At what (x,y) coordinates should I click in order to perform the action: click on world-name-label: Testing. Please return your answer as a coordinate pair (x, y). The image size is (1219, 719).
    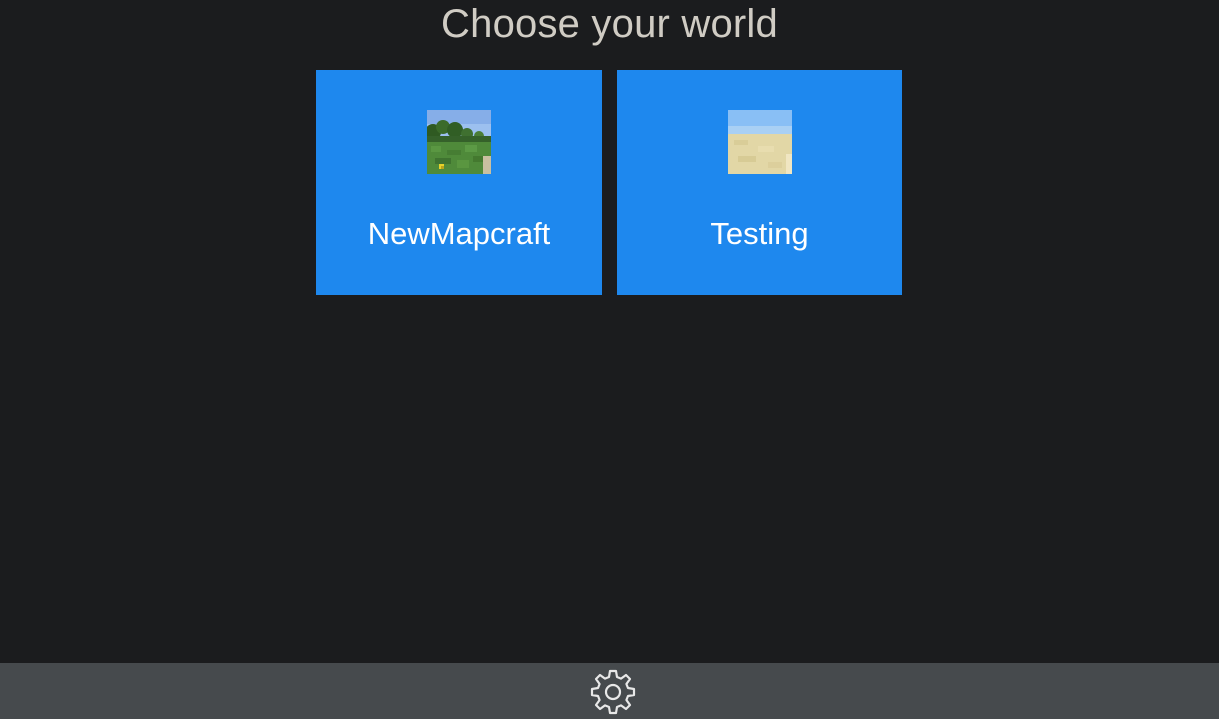
    Looking at the image, I should click on (759, 233).